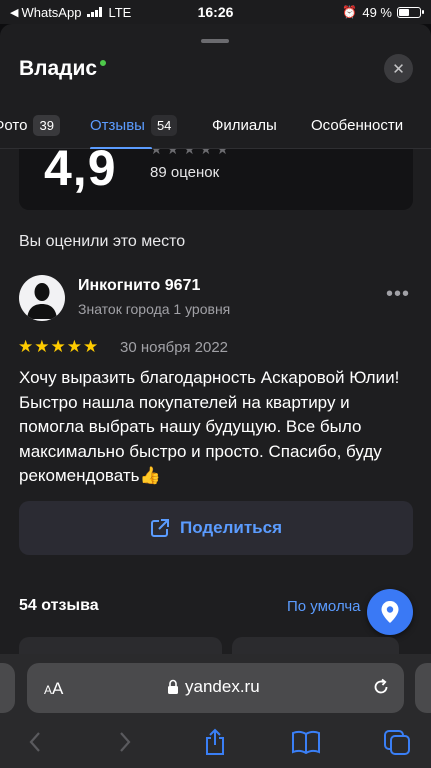  Describe the element at coordinates (95, 12) in the screenshot. I see `signal-icon` at that location.